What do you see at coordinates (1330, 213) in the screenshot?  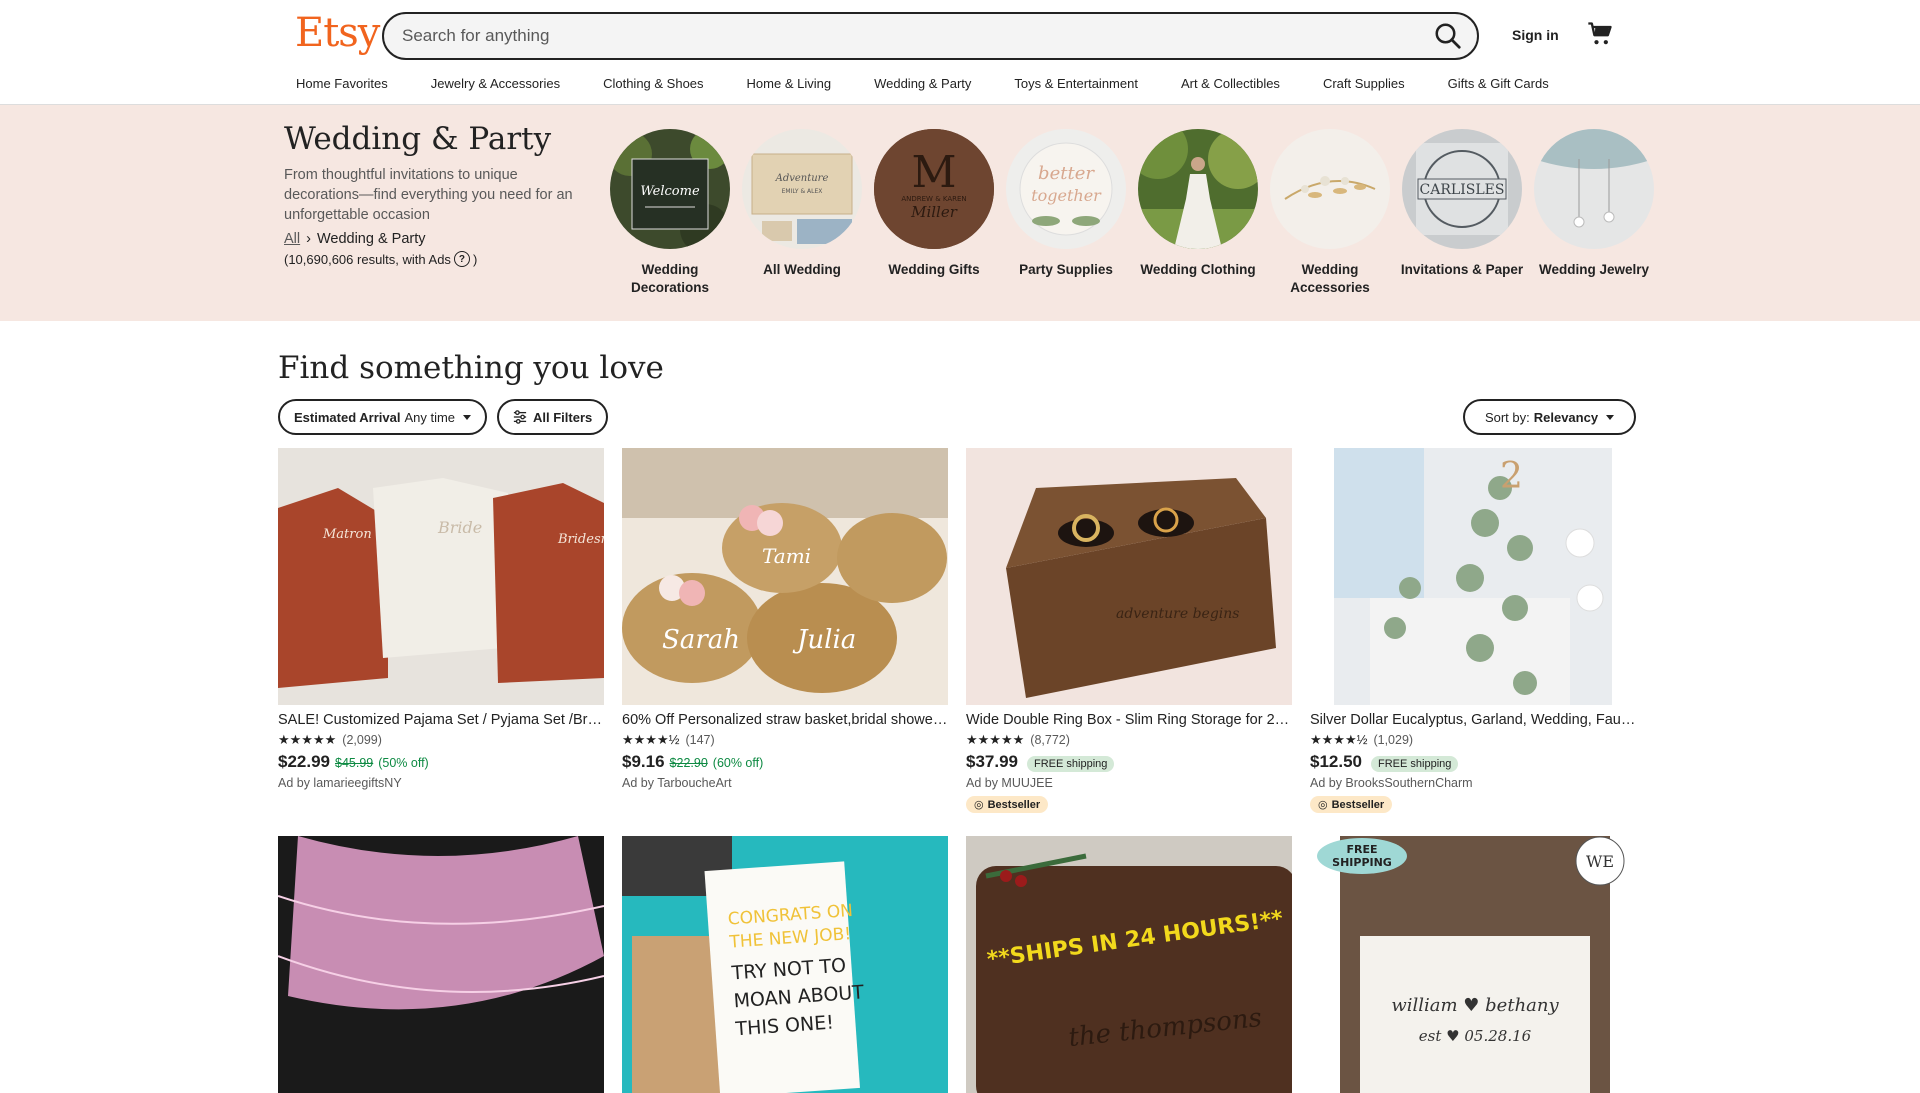 I see `subcategory-wedding-accessories: Wedding Accessories` at bounding box center [1330, 213].